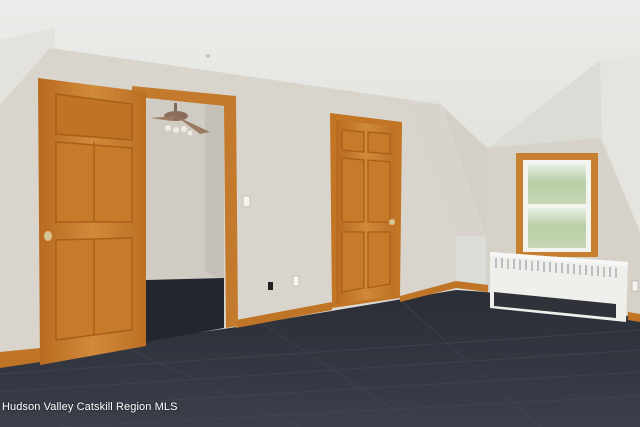 Image resolution: width=640 pixels, height=427 pixels. I want to click on closet-side-wall, so click(214, 192).